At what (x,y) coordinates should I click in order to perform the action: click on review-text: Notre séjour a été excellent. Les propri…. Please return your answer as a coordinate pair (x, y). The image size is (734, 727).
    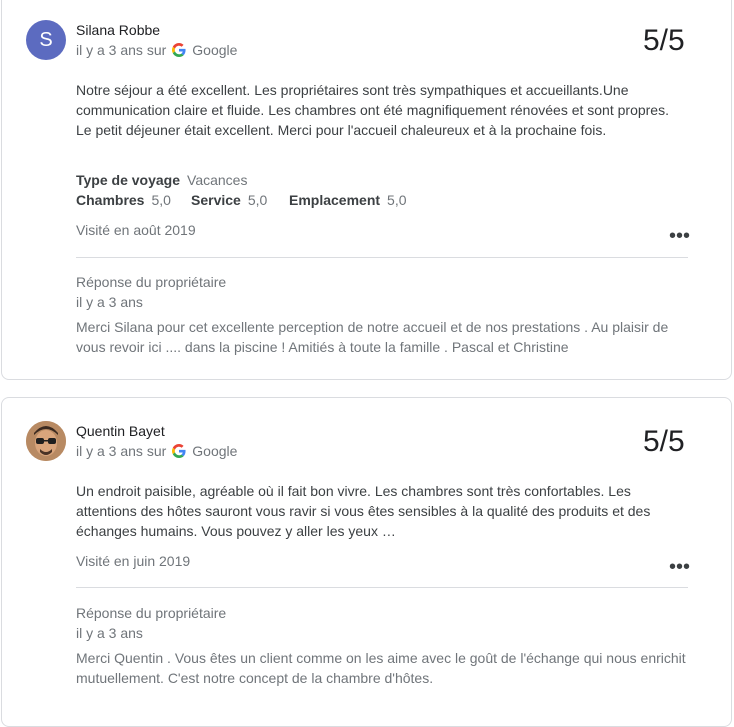
    Looking at the image, I should click on (372, 110).